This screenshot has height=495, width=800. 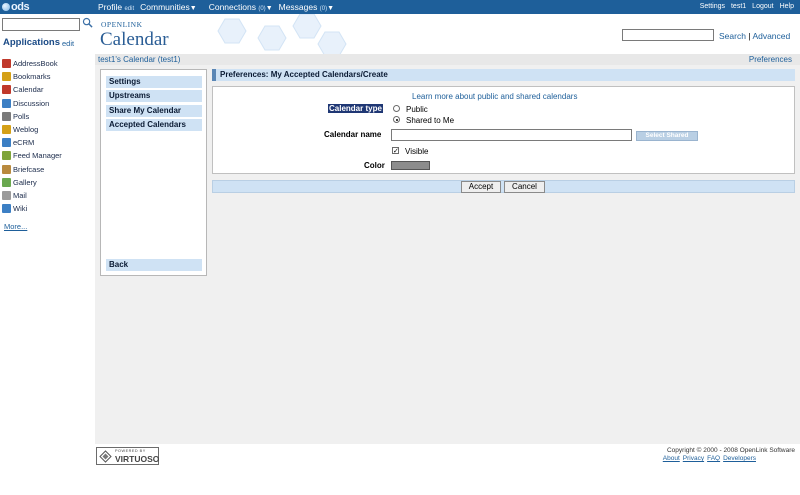 What do you see at coordinates (154, 82) in the screenshot?
I see `settings-menu-item-settings: Settings` at bounding box center [154, 82].